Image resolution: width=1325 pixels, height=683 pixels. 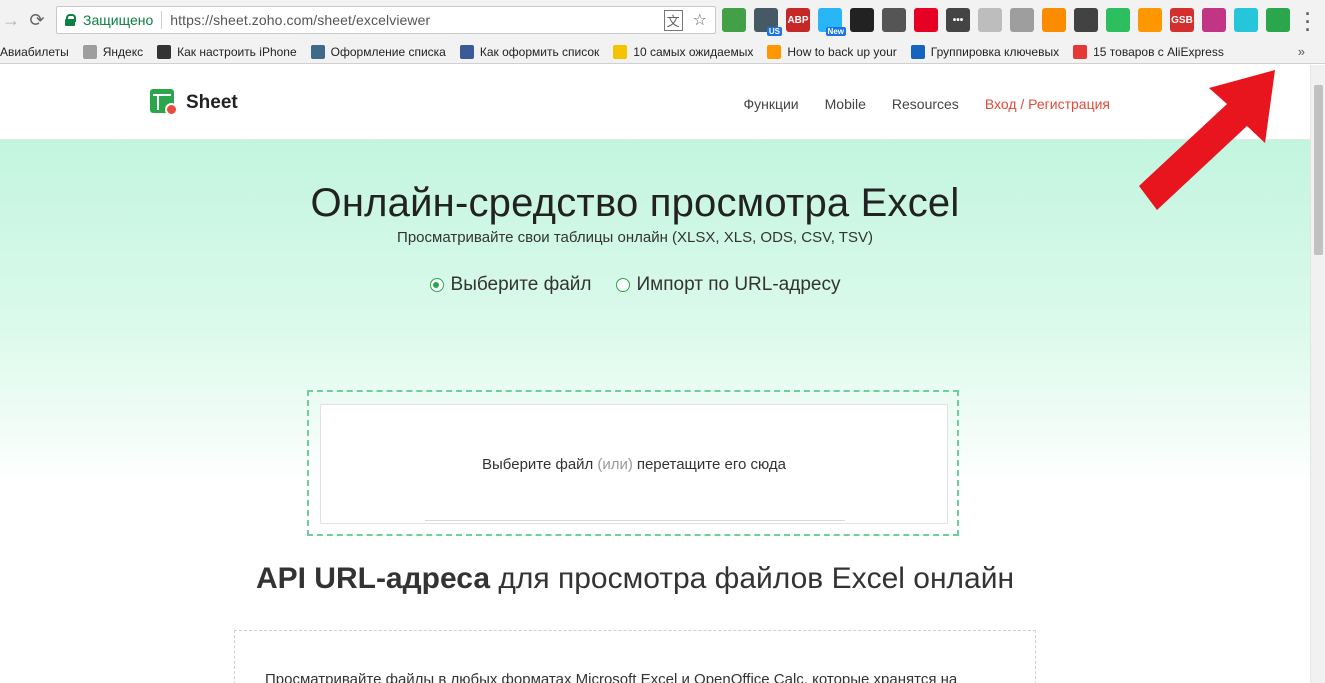 What do you see at coordinates (1150, 20) in the screenshot?
I see `puzzle-extension-icon` at bounding box center [1150, 20].